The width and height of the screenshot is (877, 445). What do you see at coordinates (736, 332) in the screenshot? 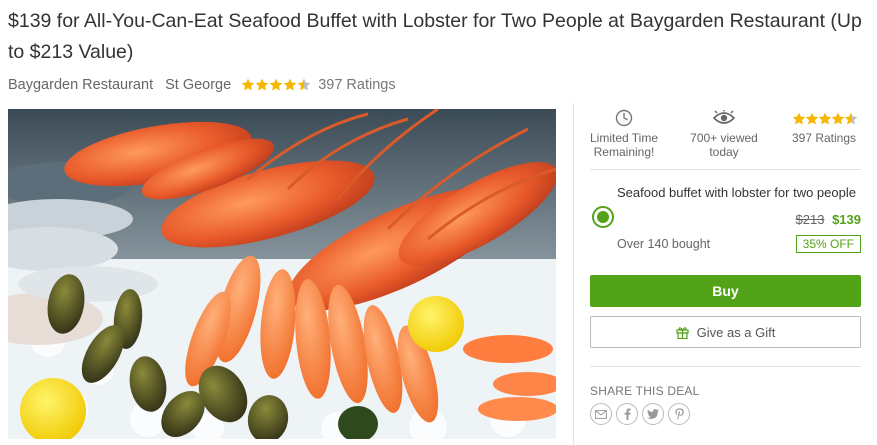
I see `gift-label: Give as a Gift` at bounding box center [736, 332].